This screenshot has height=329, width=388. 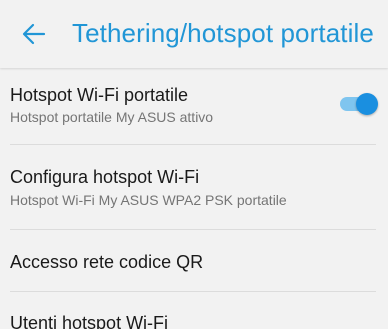 I want to click on setting-label: Accesso rete codice QR, so click(x=107, y=262).